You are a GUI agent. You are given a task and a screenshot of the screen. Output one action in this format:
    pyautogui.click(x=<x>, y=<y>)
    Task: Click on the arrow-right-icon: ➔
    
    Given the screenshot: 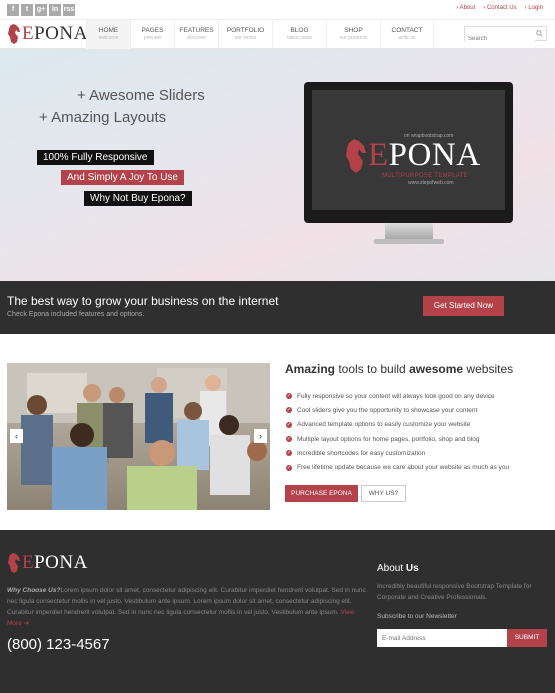 What is the action you would take?
    pyautogui.click(x=26, y=623)
    